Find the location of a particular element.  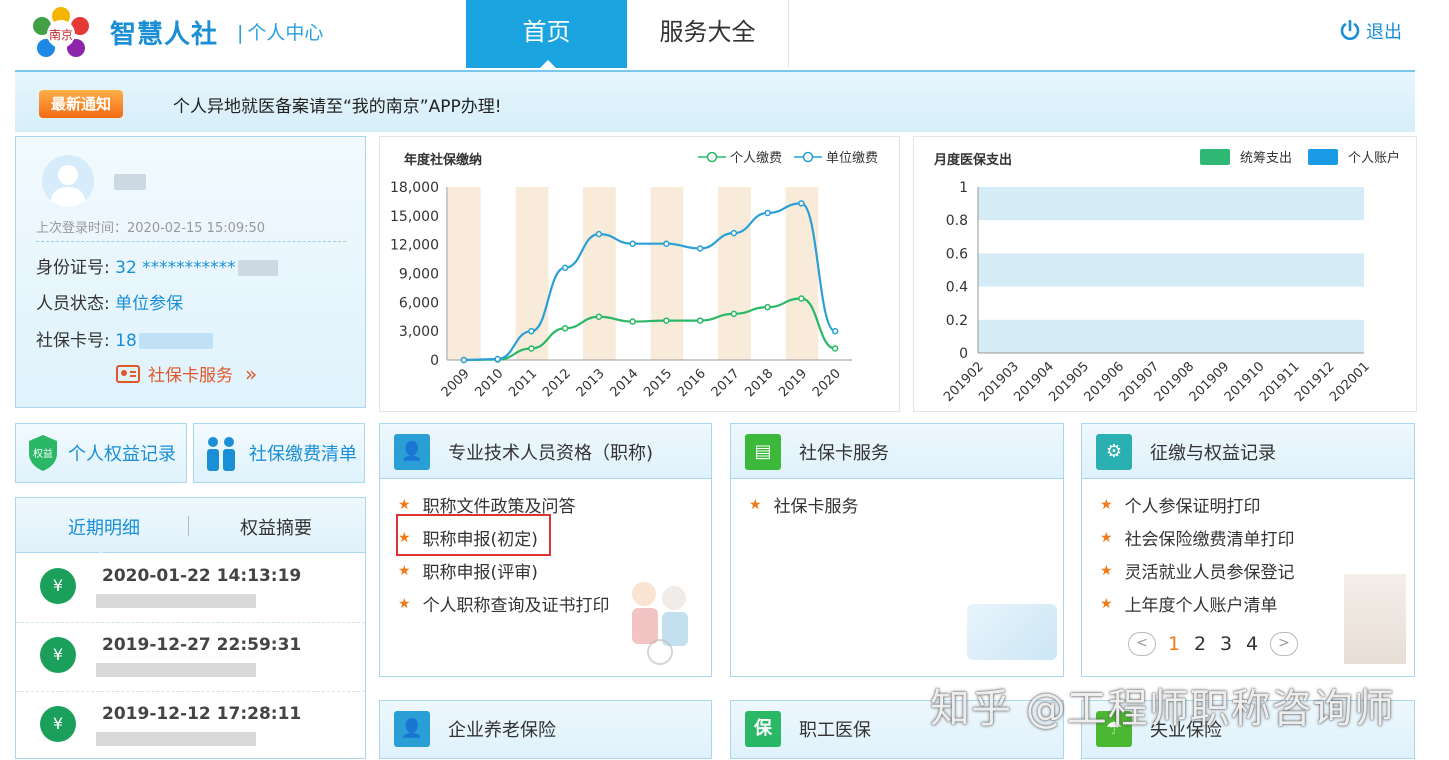

logout-label: 退出 is located at coordinates (1384, 32).